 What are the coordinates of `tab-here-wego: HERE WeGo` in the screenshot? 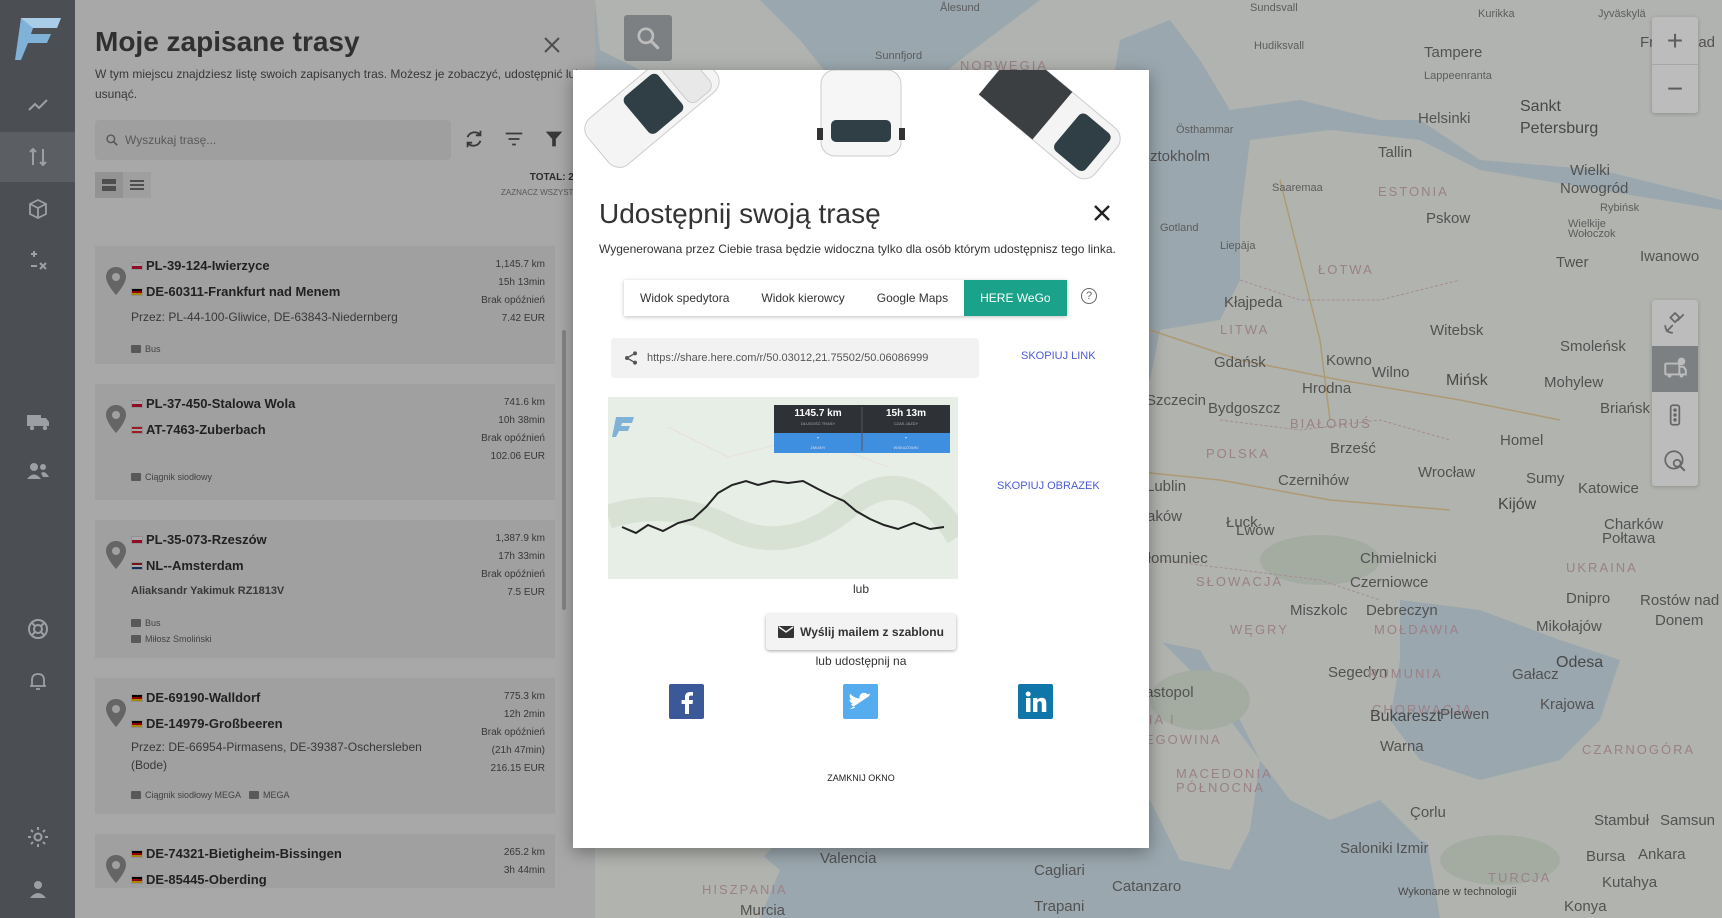 It's located at (1015, 298).